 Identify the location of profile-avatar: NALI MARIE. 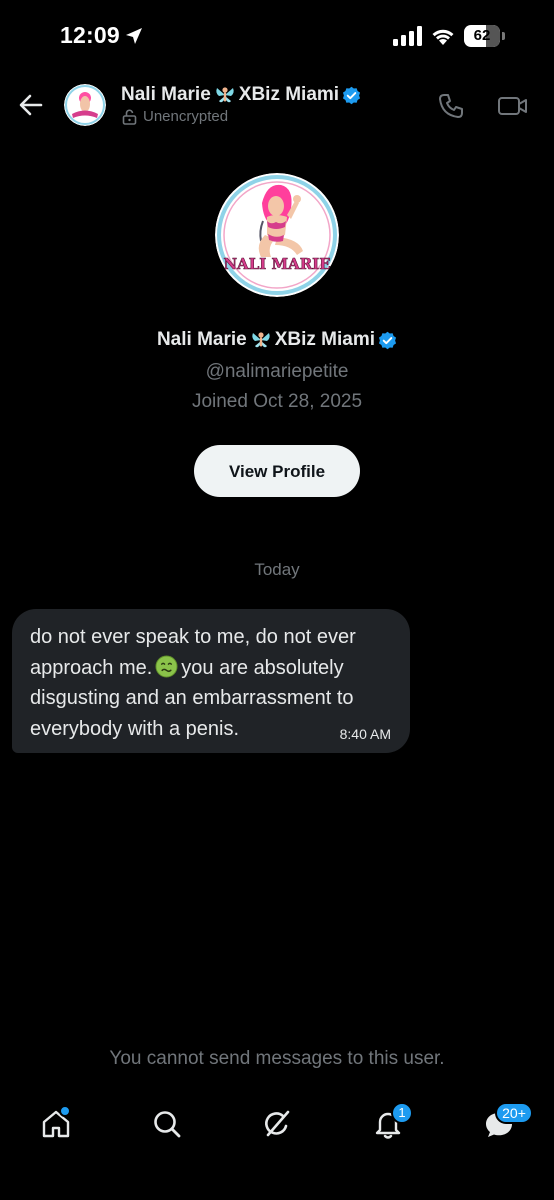
(277, 235).